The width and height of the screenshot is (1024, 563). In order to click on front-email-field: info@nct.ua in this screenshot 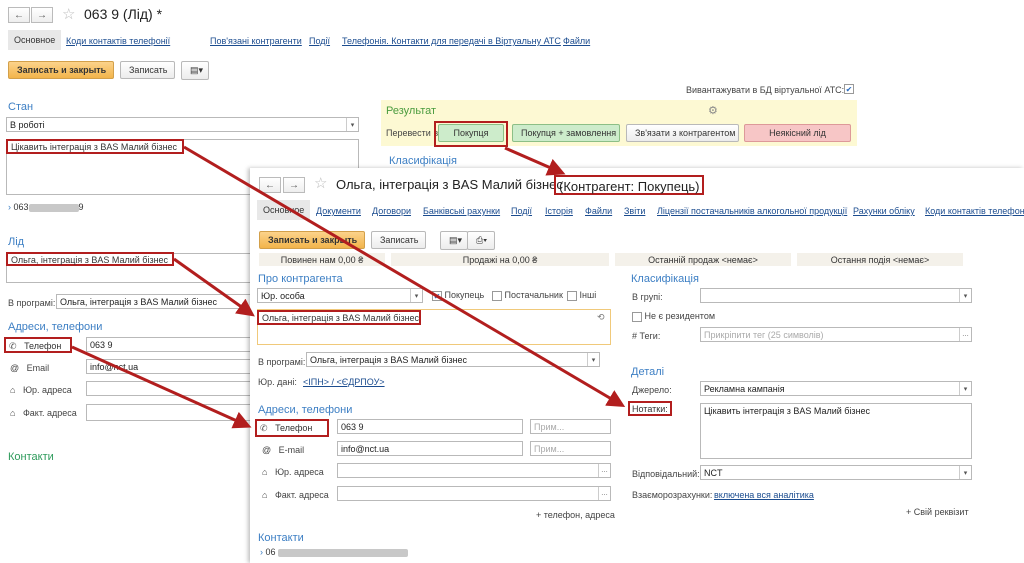, I will do `click(430, 448)`.